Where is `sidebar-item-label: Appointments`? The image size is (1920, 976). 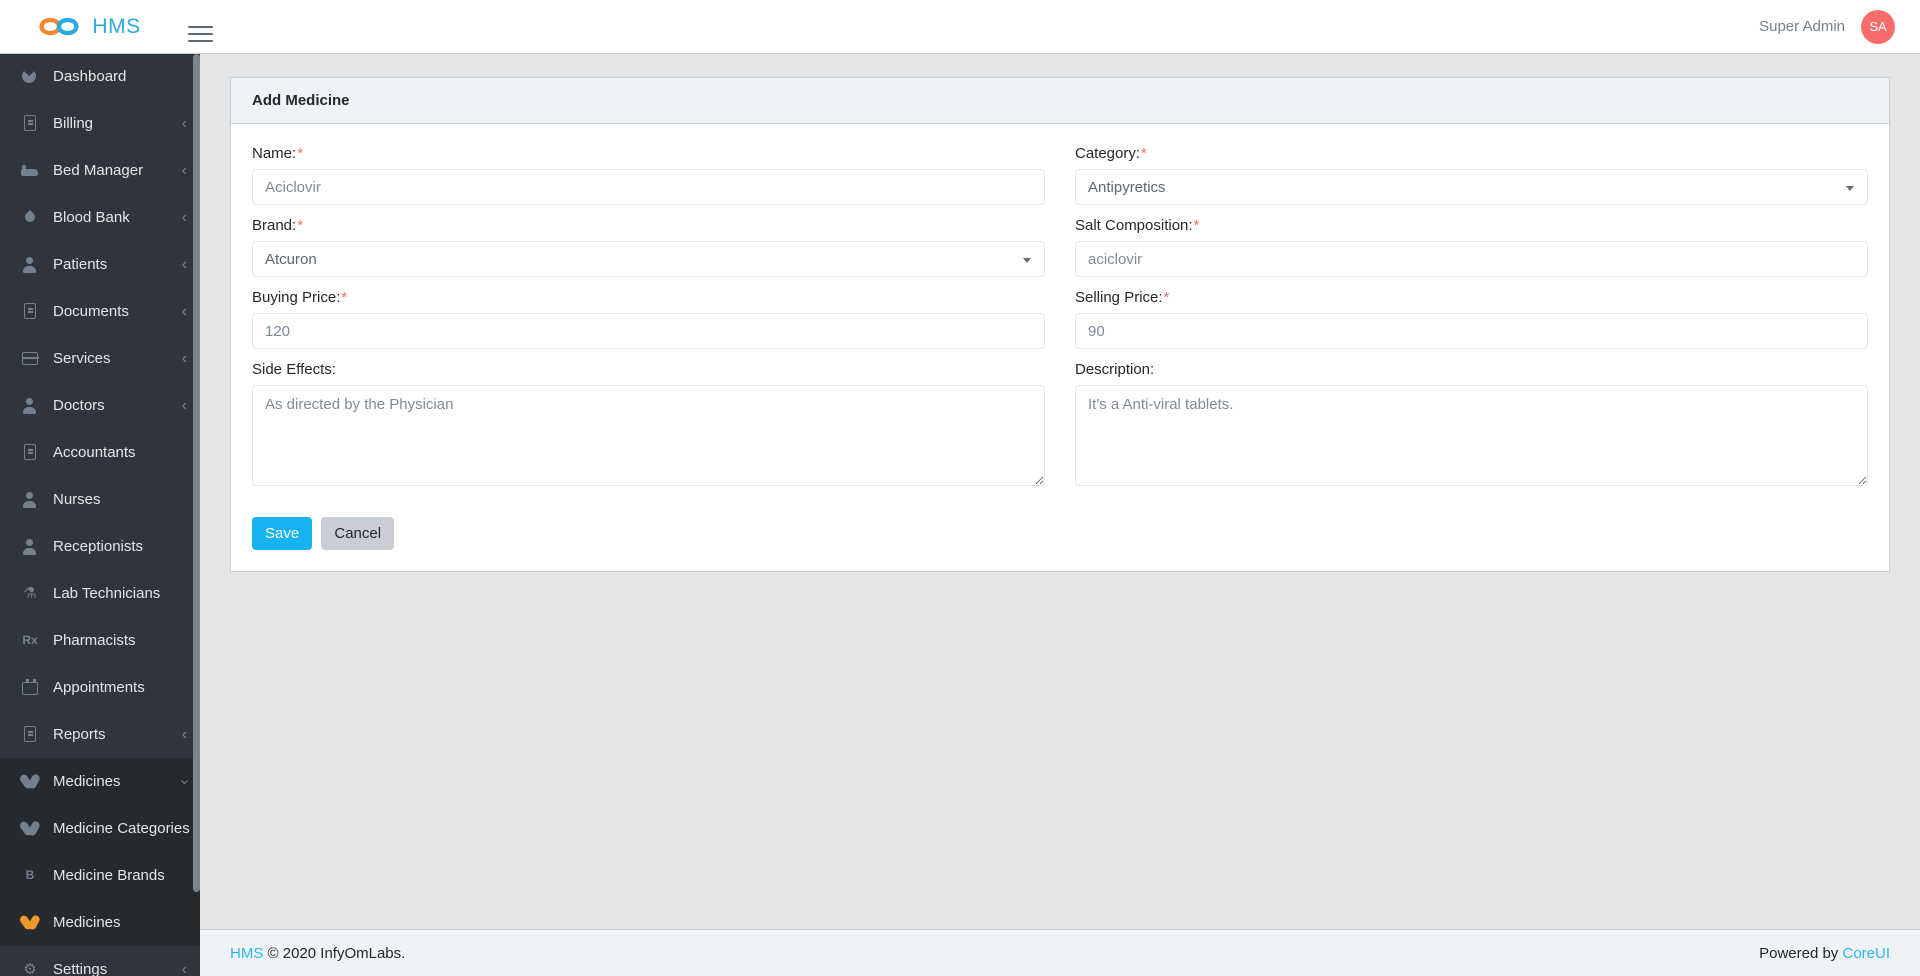
sidebar-item-label: Appointments is located at coordinates (99, 687).